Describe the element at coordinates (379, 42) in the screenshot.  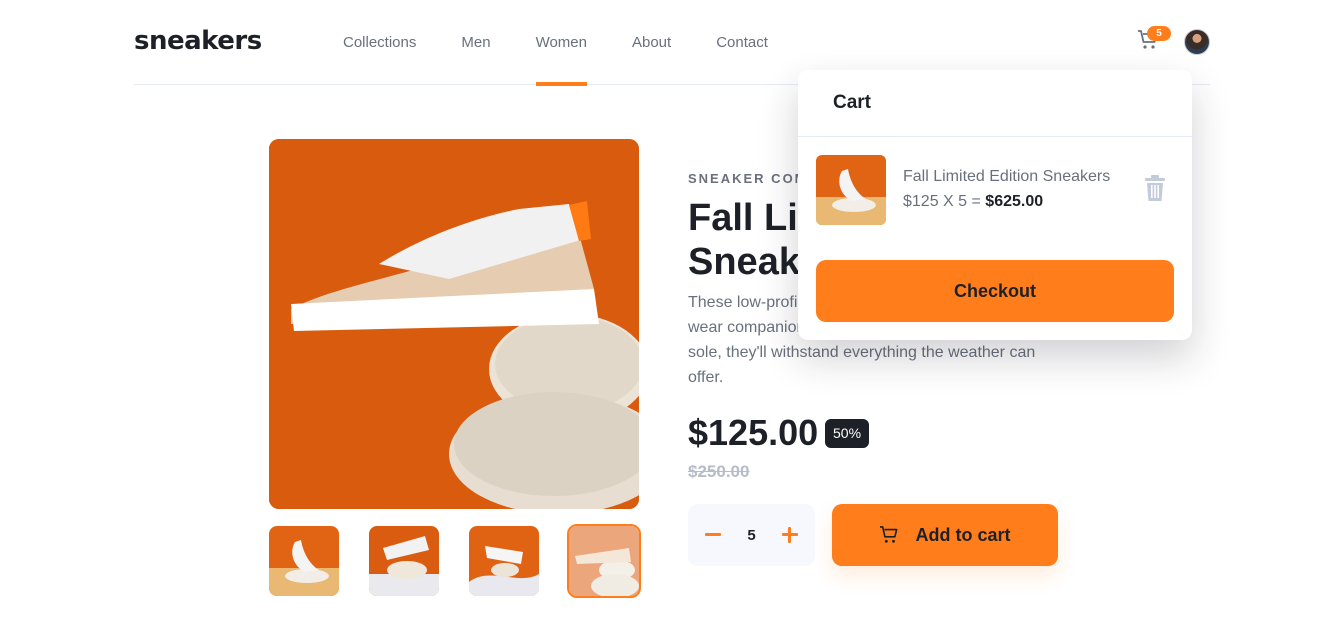
I see `nav-item-collections: Collections` at that location.